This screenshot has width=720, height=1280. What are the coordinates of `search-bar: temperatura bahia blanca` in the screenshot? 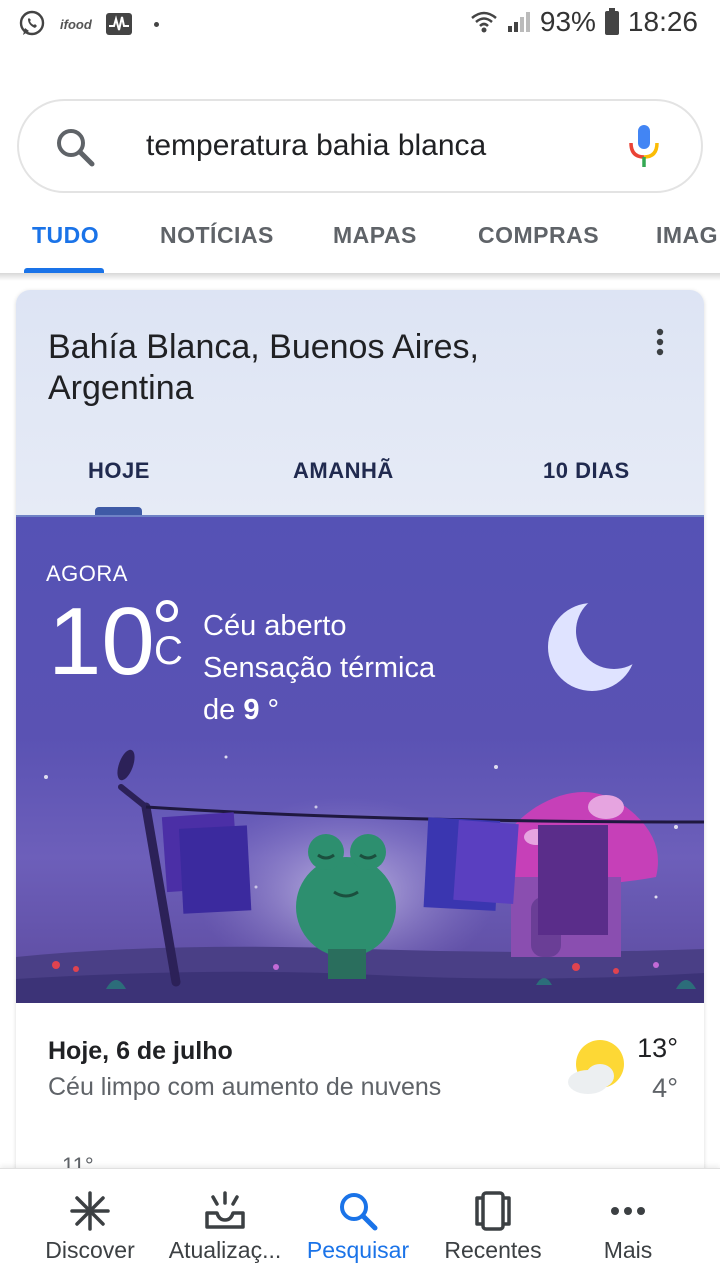 It's located at (360, 146).